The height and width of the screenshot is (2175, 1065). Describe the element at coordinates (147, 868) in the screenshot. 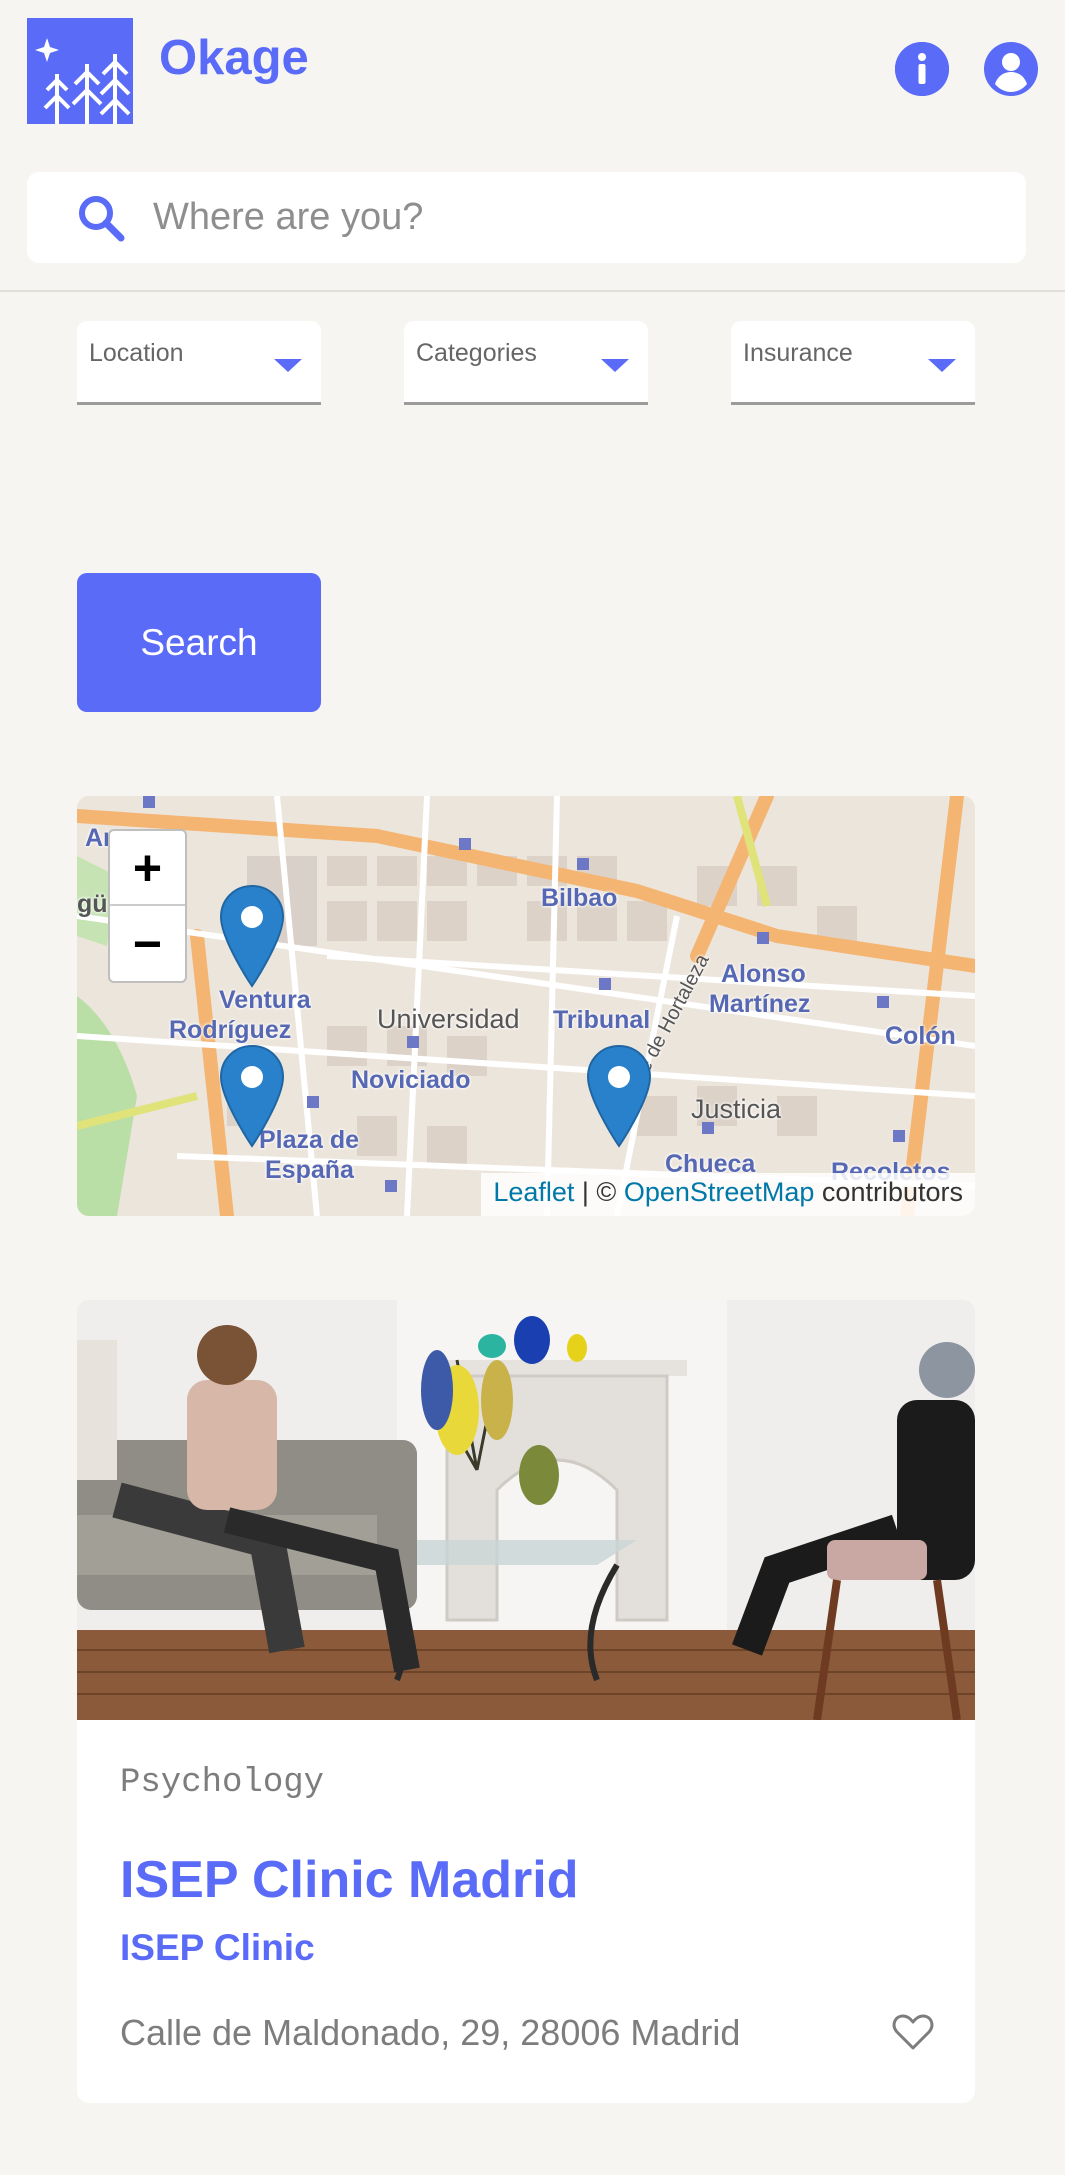

I see `zoom-in-button: +` at that location.